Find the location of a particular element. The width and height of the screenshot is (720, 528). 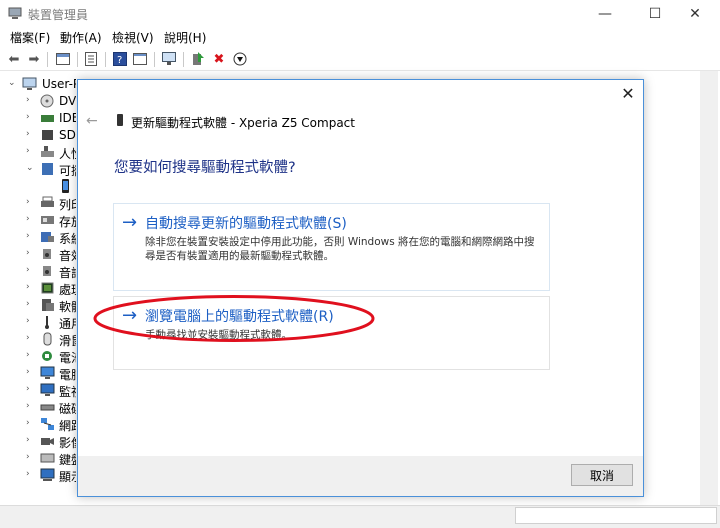

tree-item-phone is located at coordinates (38, 186).